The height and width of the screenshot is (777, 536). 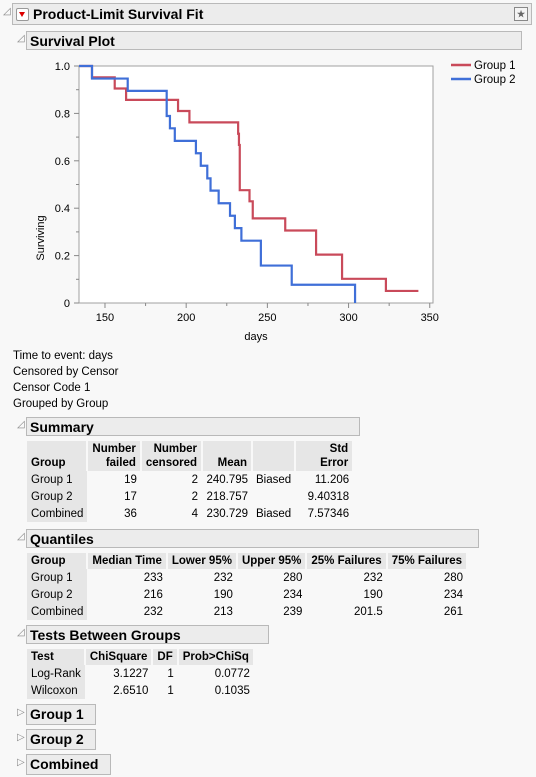 What do you see at coordinates (153, 594) in the screenshot?
I see `cell: 216` at bounding box center [153, 594].